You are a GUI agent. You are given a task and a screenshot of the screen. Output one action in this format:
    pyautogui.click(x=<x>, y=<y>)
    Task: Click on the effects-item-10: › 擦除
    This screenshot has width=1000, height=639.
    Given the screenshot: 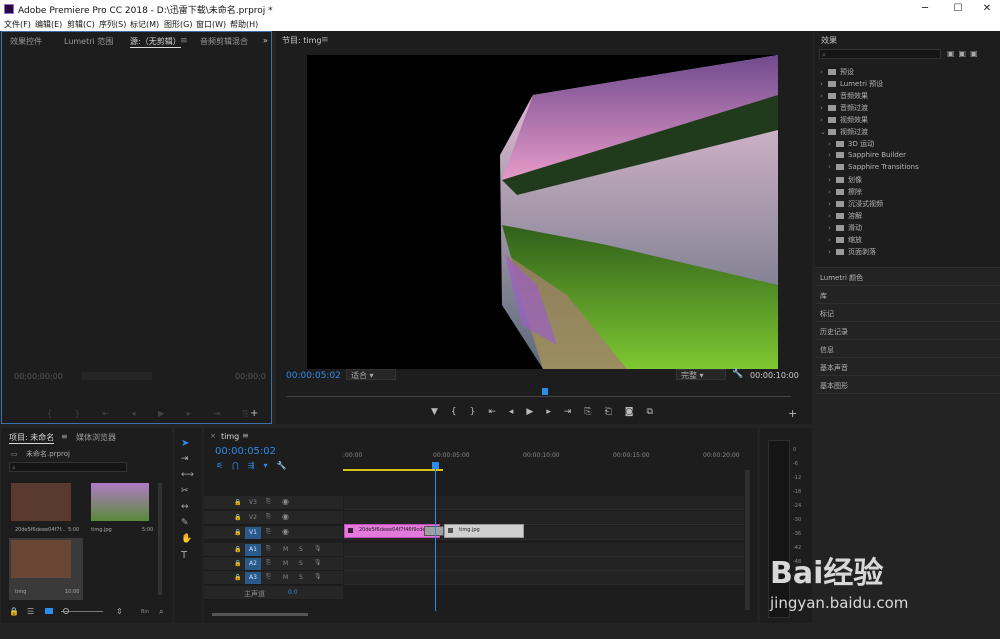 What is the action you would take?
    pyautogui.click(x=845, y=192)
    